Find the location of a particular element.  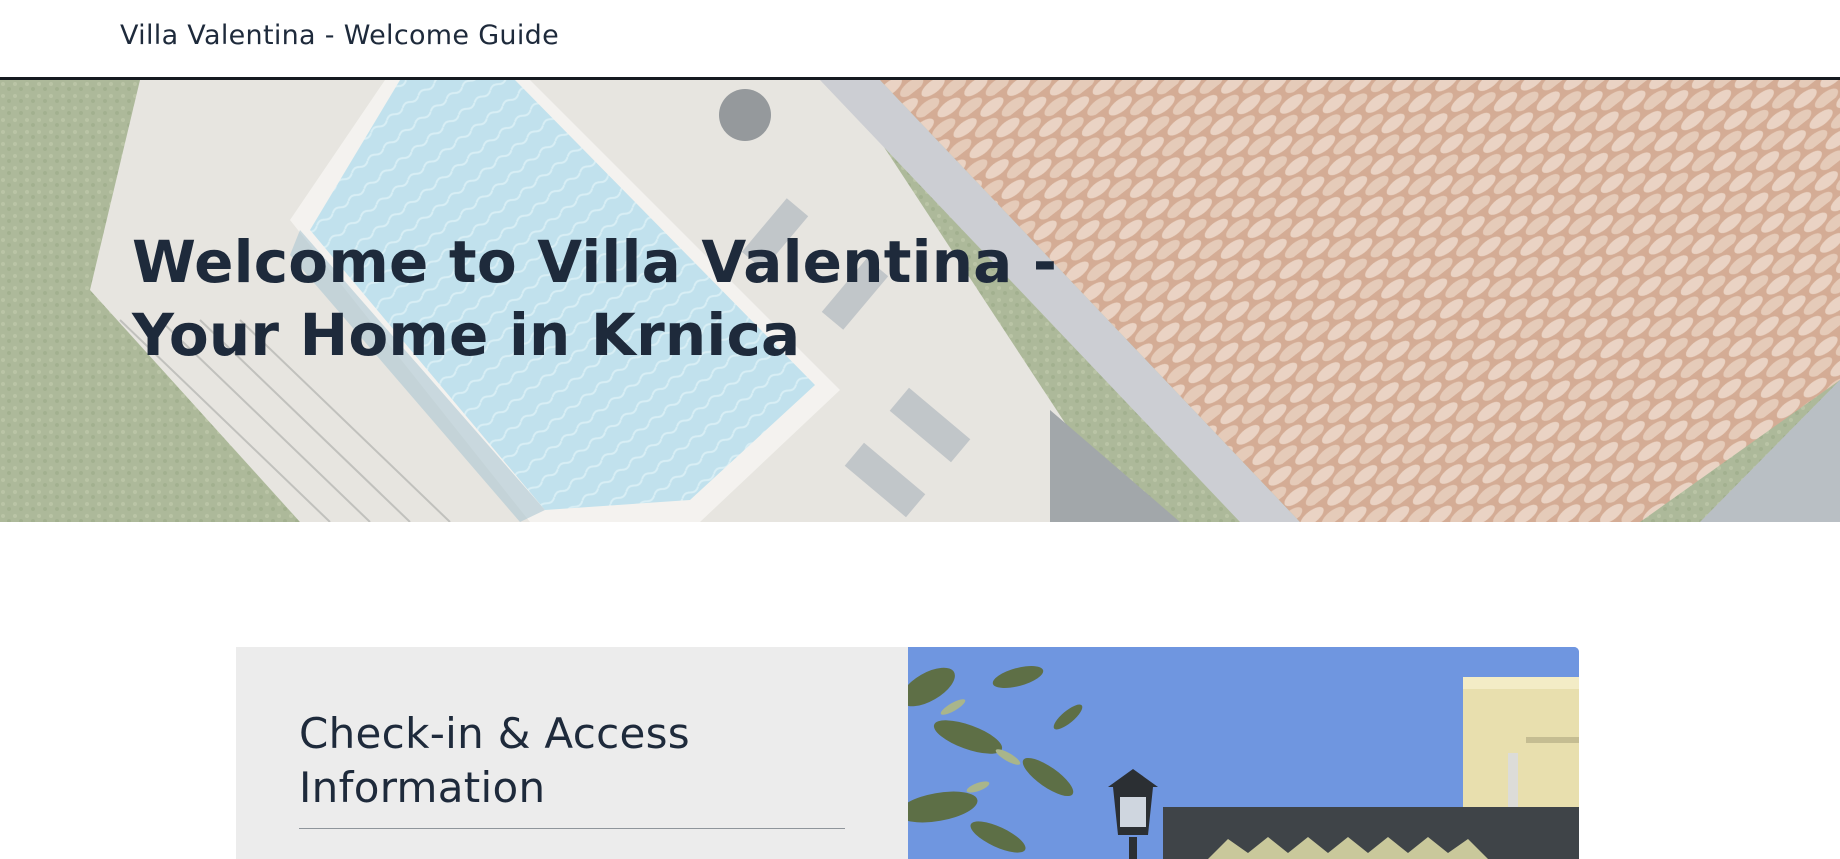

checkin-card-title: Check-in & Access Information is located at coordinates (494, 760).